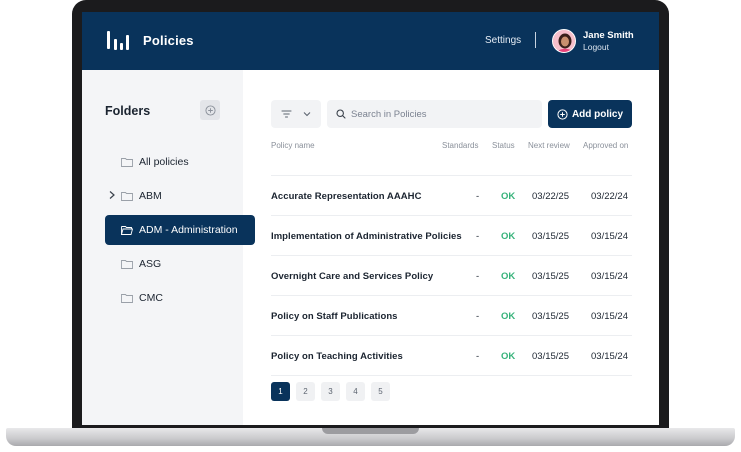 Image resolution: width=741 pixels, height=452 pixels. What do you see at coordinates (180, 196) in the screenshot?
I see `folder-abm: ABM` at bounding box center [180, 196].